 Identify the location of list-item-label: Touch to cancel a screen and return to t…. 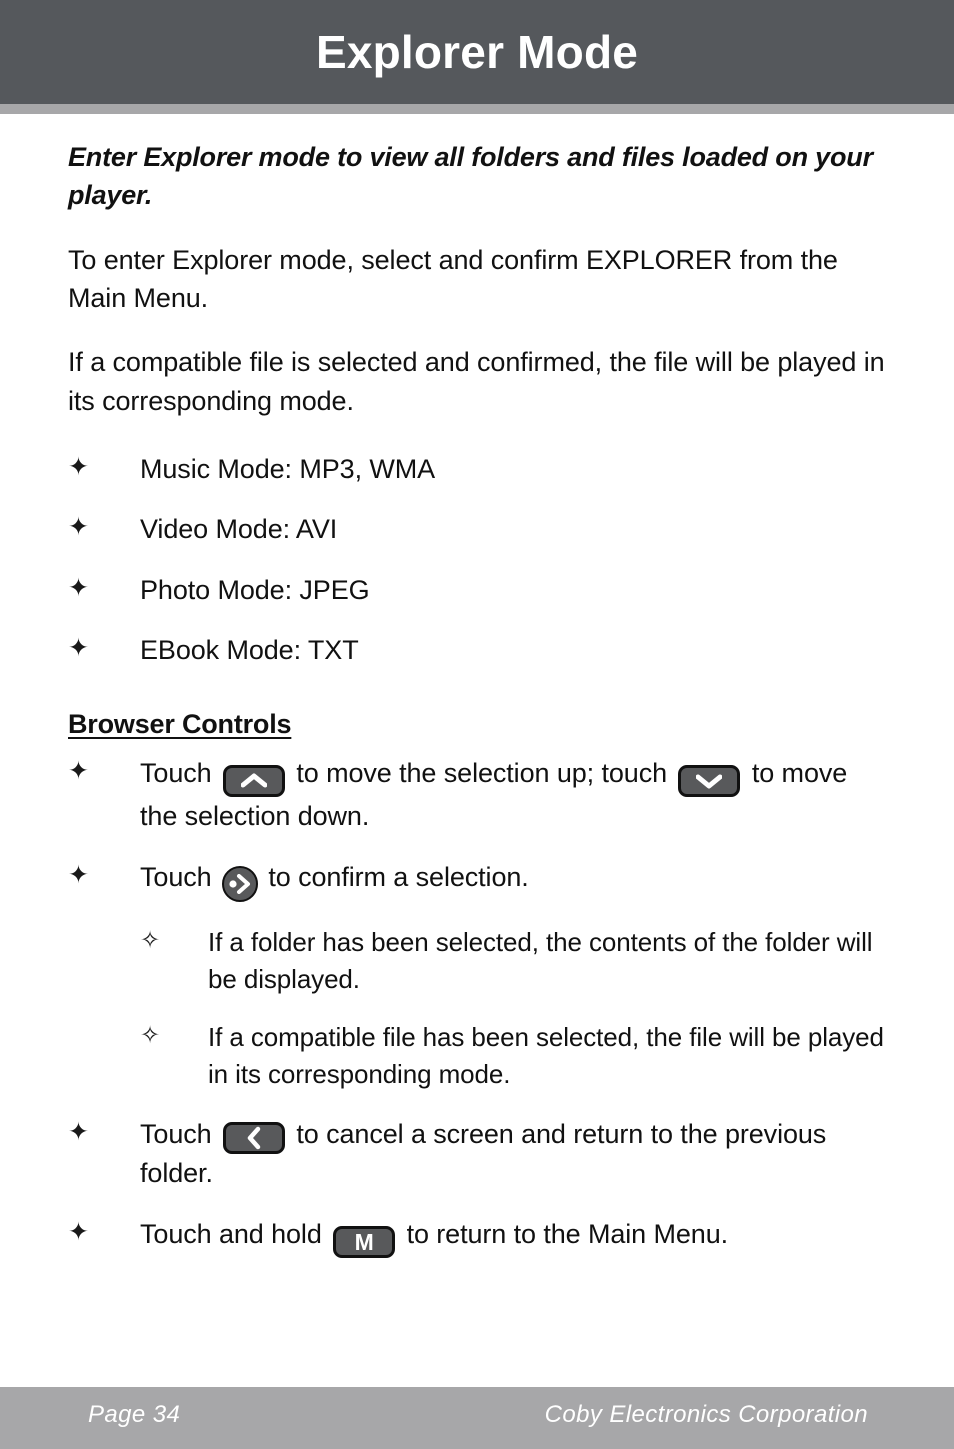
(513, 1153).